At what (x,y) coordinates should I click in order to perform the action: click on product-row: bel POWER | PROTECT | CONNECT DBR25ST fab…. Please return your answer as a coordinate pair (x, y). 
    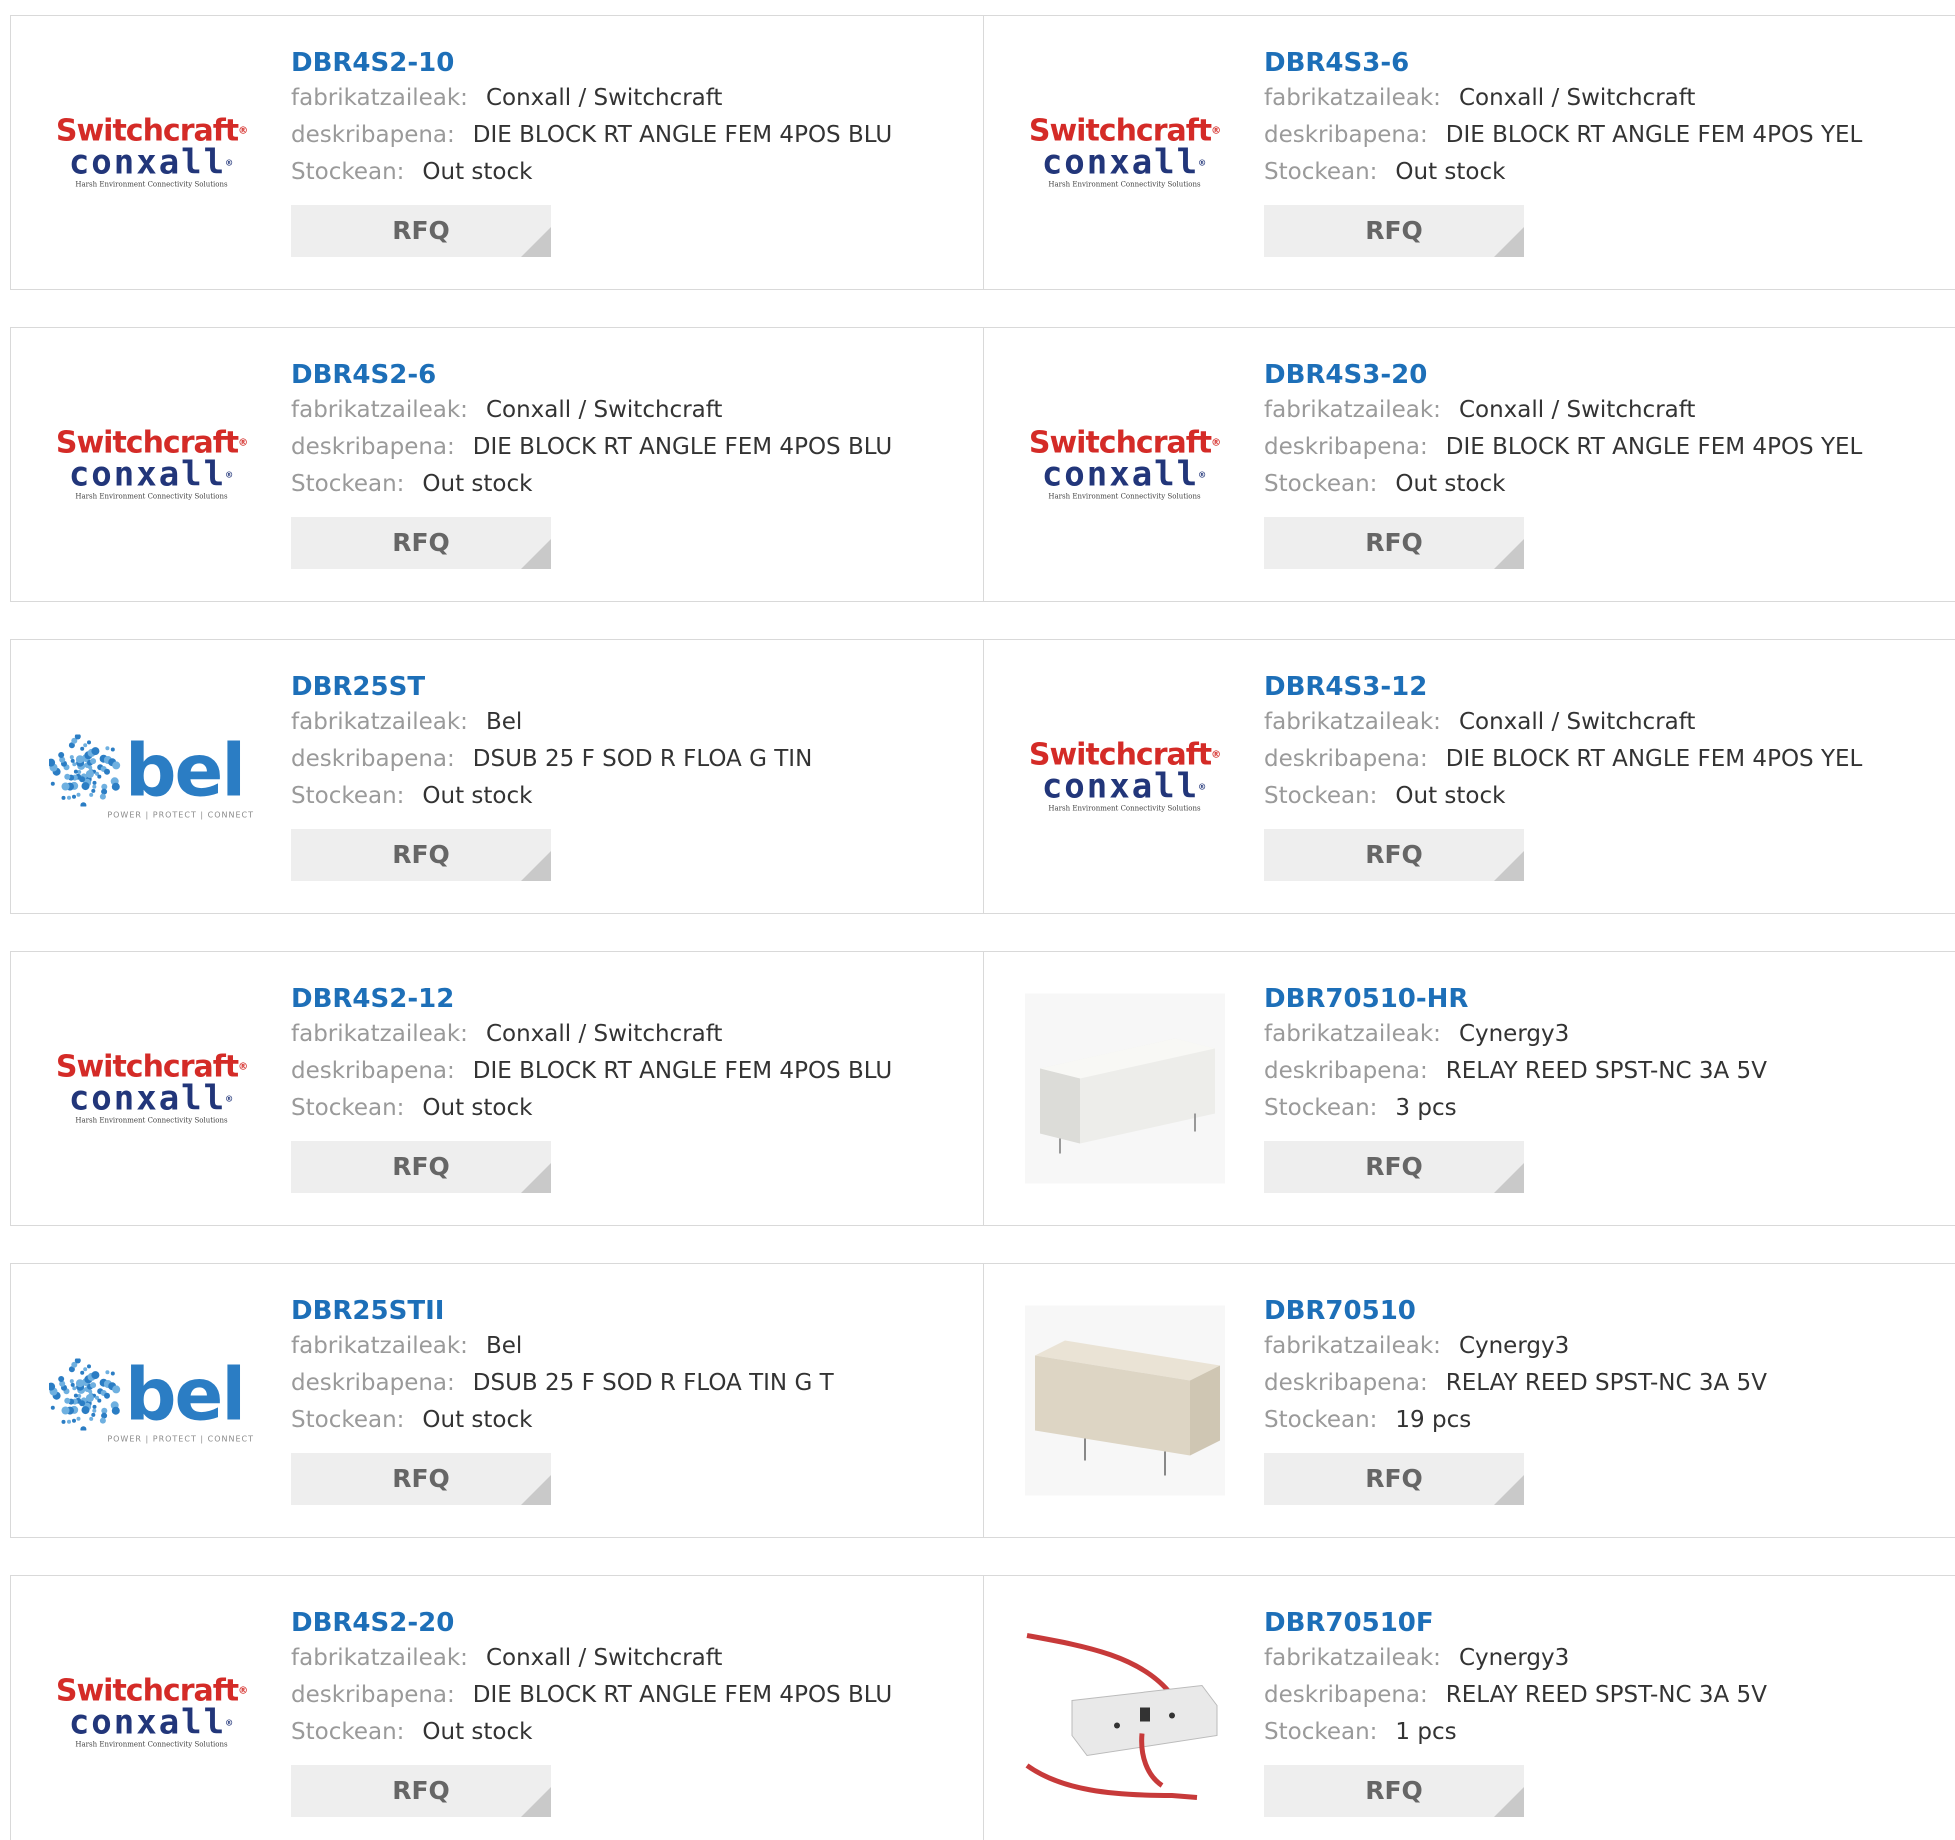
    Looking at the image, I should click on (982, 776).